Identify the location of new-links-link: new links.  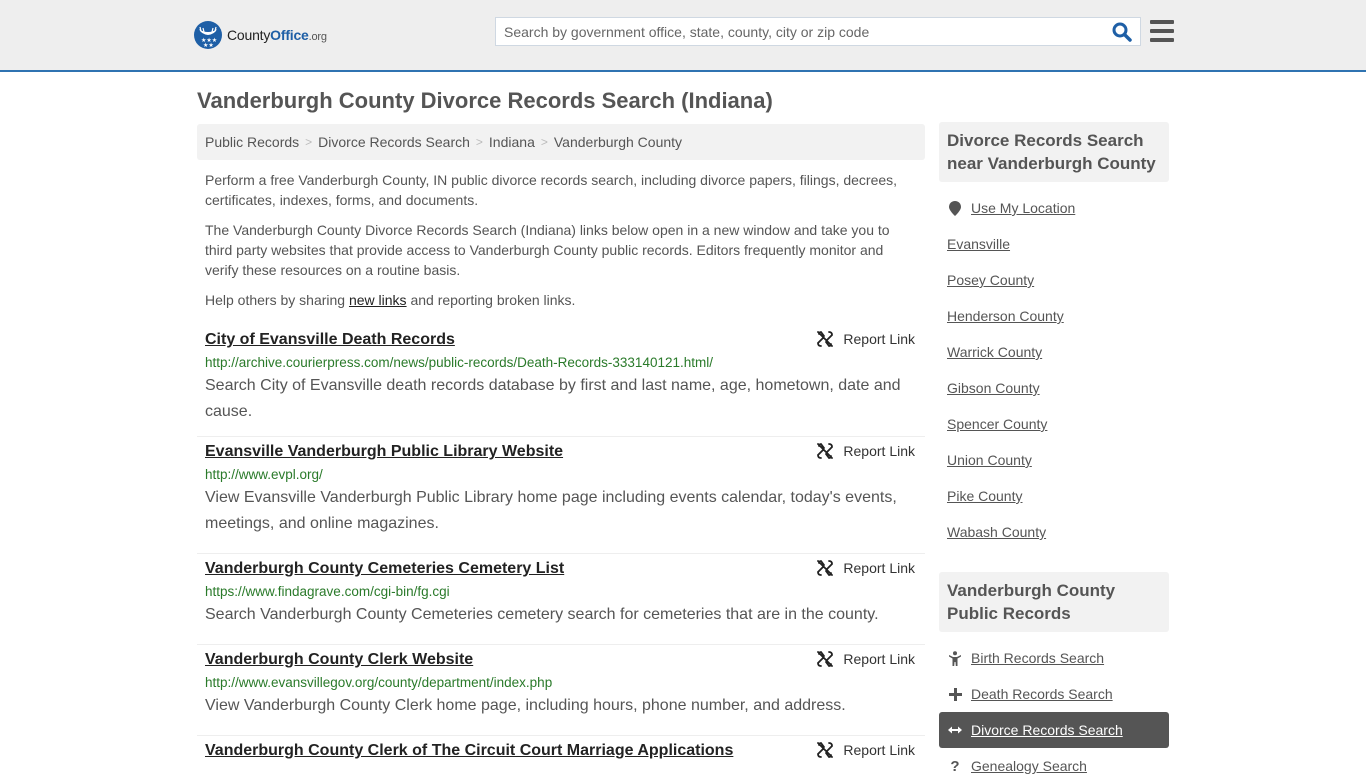
(378, 300).